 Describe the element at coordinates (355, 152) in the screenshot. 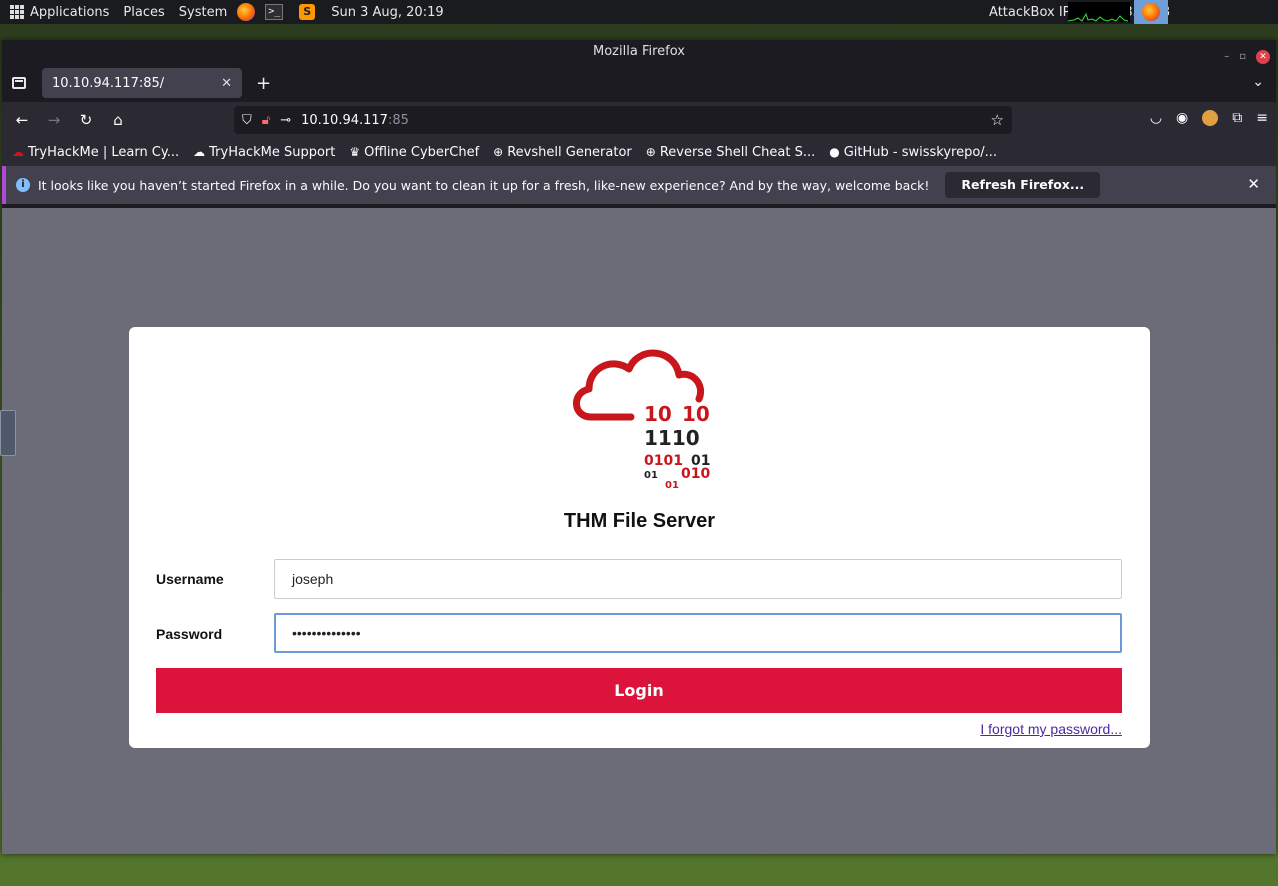

I see `chef-icon: ♛` at that location.